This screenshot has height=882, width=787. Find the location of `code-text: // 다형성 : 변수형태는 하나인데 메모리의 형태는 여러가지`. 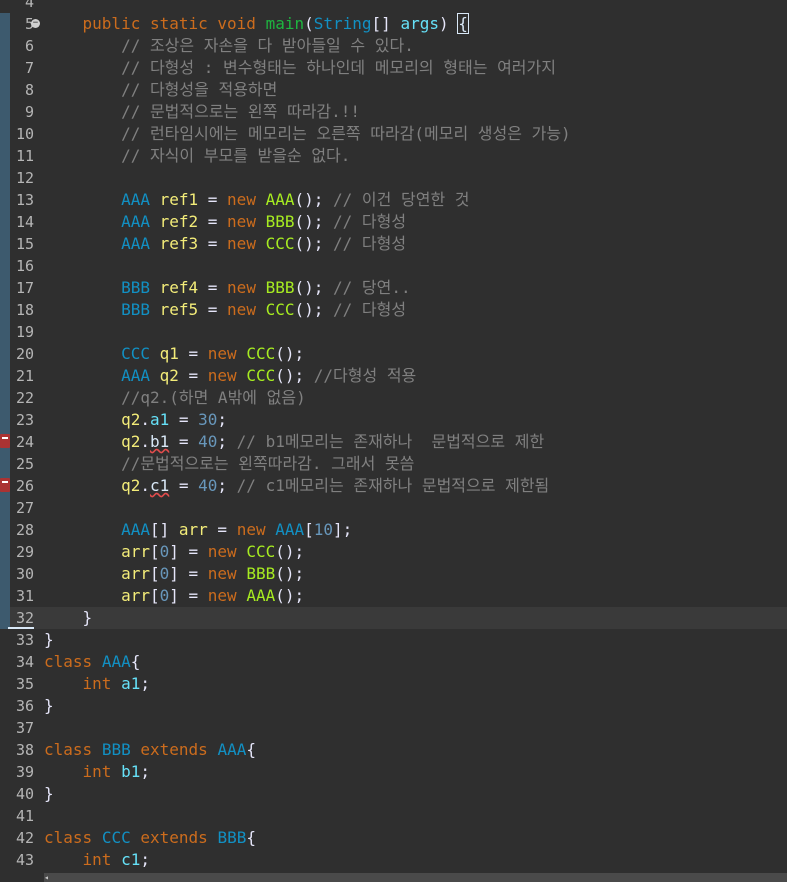

code-text: // 다형성 : 변수형태는 하나인데 메모리의 형태는 여러가지 is located at coordinates (300, 68).